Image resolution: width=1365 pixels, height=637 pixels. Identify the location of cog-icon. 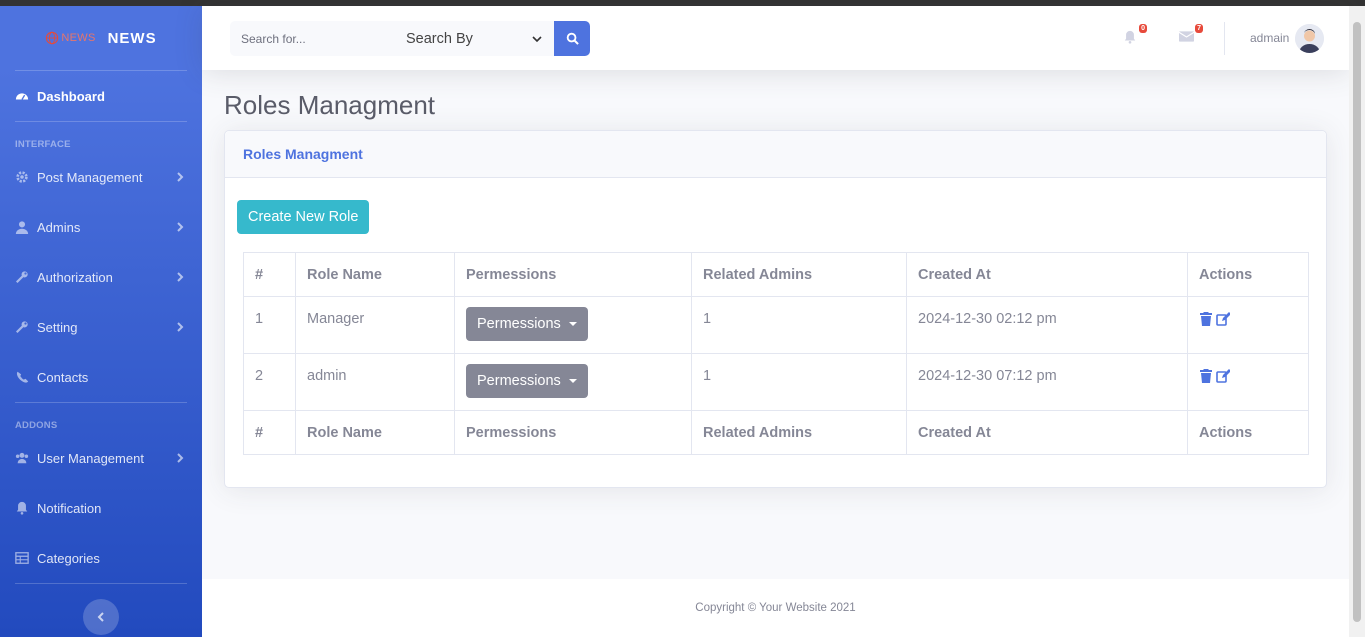
(22, 177).